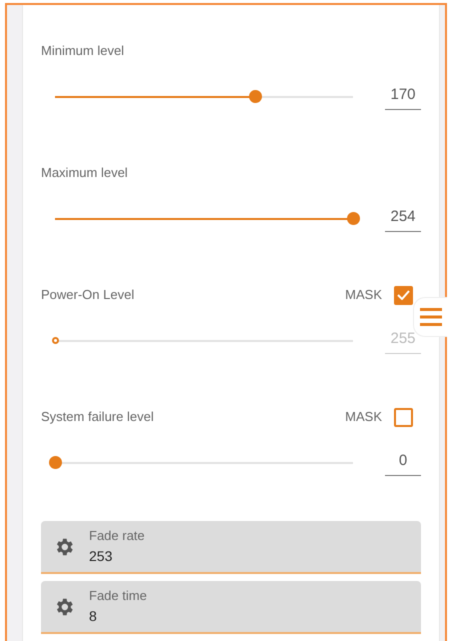 The height and width of the screenshot is (641, 449). What do you see at coordinates (97, 417) in the screenshot?
I see `field-label: System failure level` at bounding box center [97, 417].